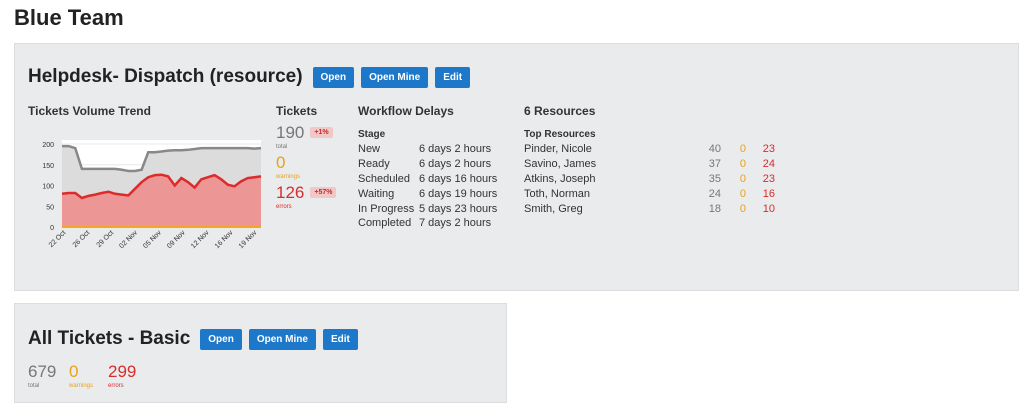  Describe the element at coordinates (560, 178) in the screenshot. I see `resource-name: Atkins, Joseph` at that location.